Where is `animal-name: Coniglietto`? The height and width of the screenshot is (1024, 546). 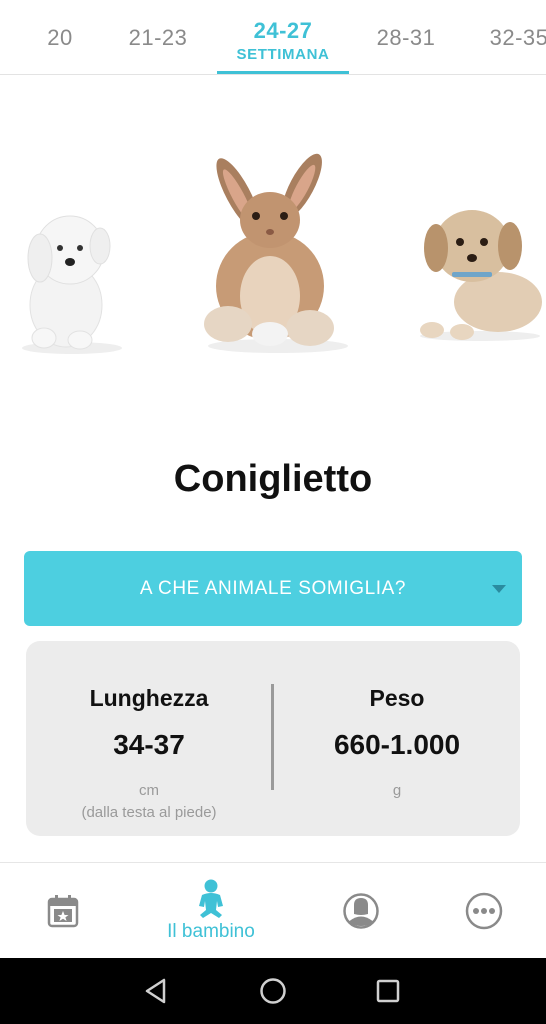 animal-name: Coniglietto is located at coordinates (273, 479).